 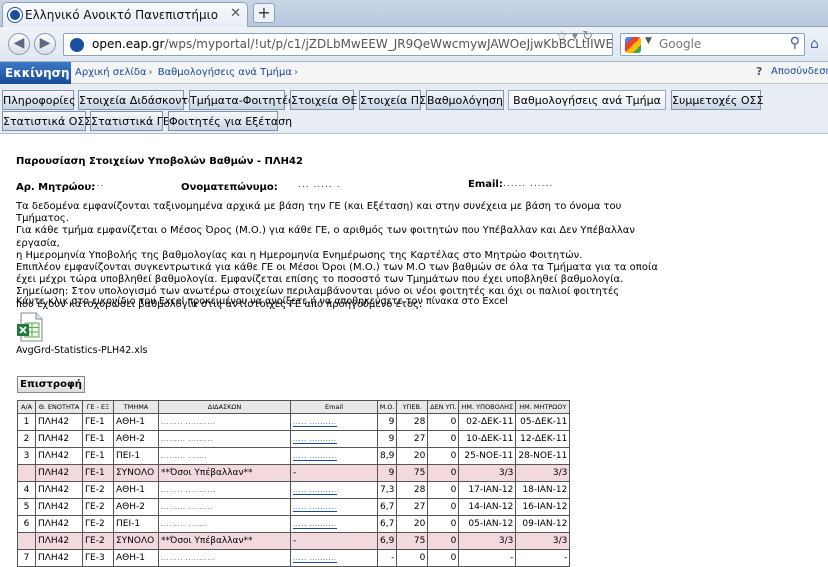 I want to click on excel-file-name: AvgGrd-Statistics-PLH42.xls, so click(x=82, y=350).